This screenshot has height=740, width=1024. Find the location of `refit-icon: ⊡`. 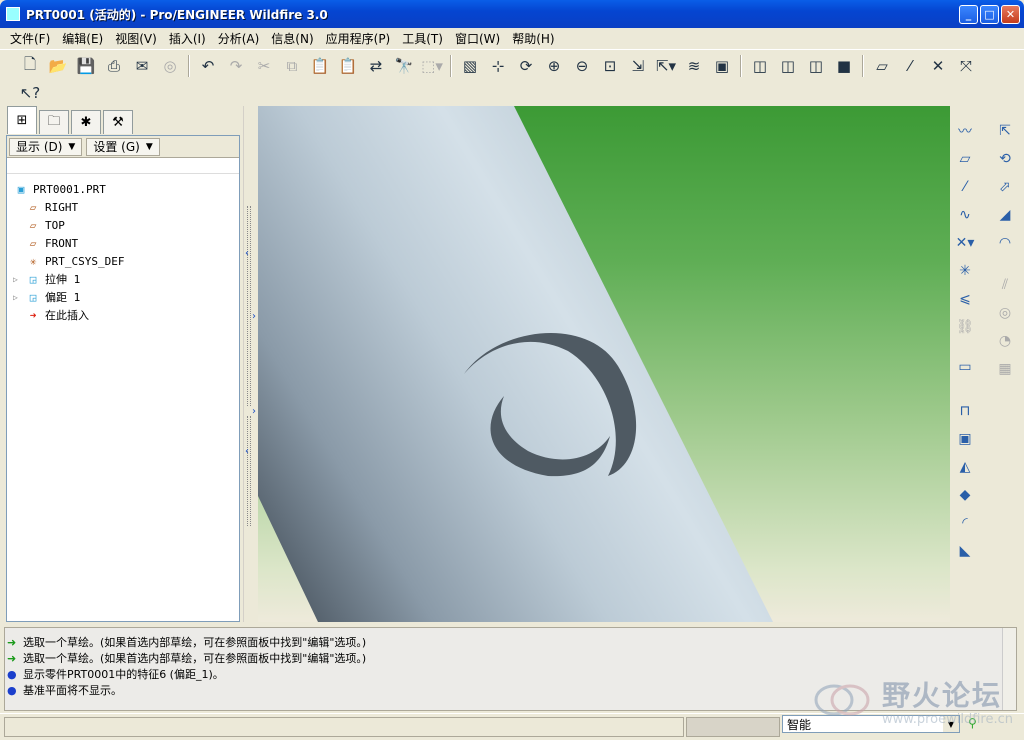

refit-icon: ⊡ is located at coordinates (610, 66).